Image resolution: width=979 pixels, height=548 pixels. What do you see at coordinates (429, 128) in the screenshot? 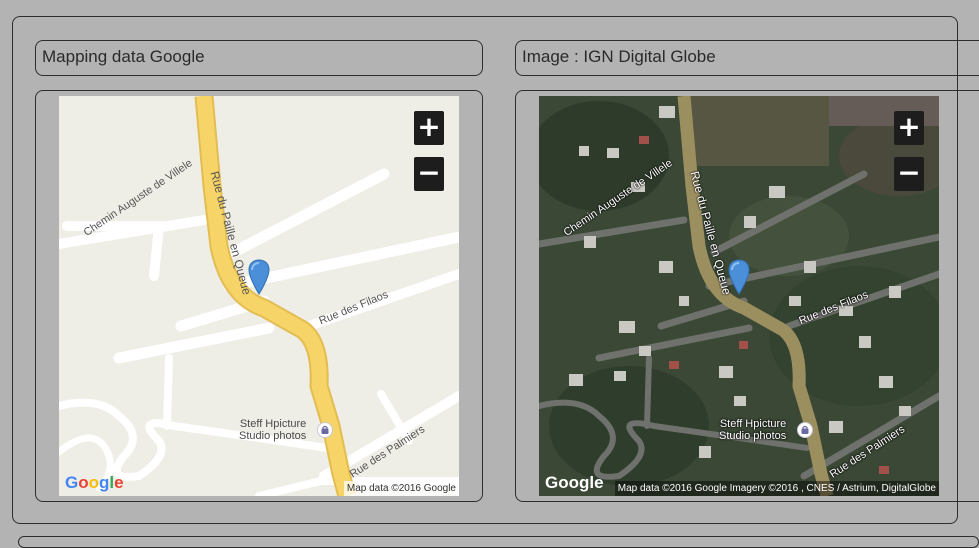
I see `zoom-in-button: +` at bounding box center [429, 128].